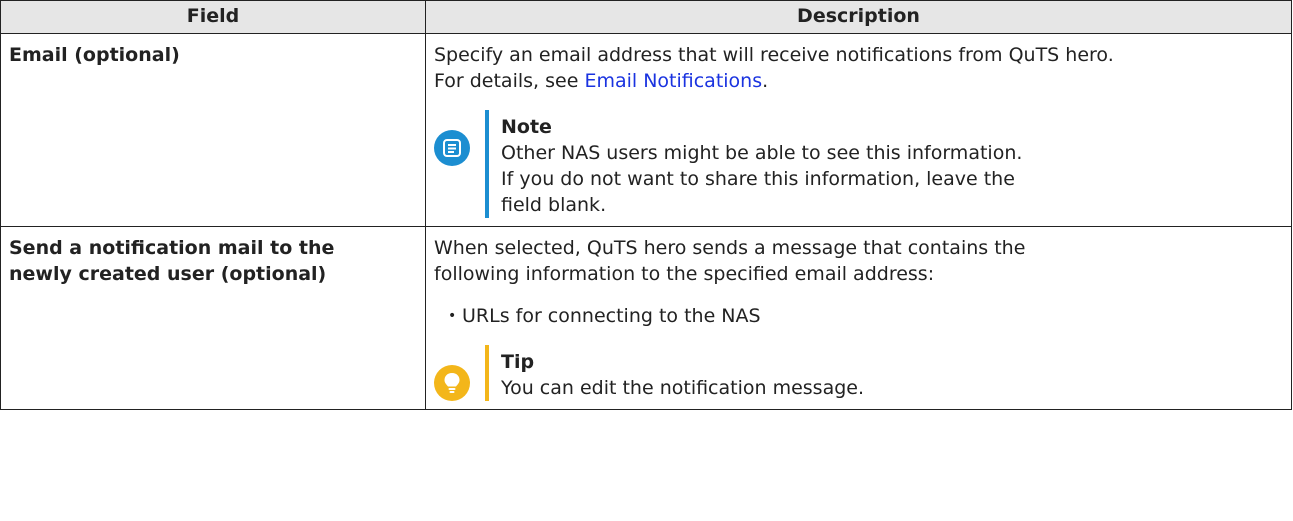 Image resolution: width=1293 pixels, height=521 pixels. I want to click on info-bullet-list: URLs for connecting to the NAS, so click(858, 316).